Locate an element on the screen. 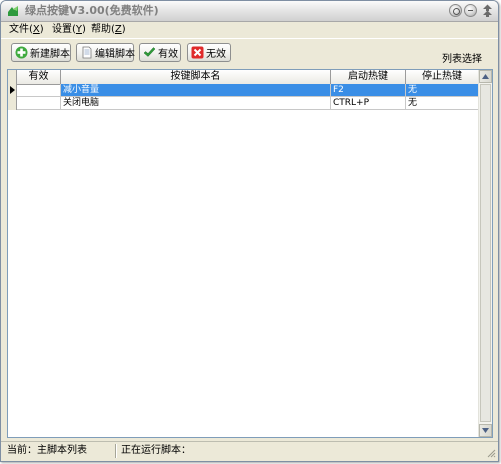  menu-help: 帮助(Z) is located at coordinates (108, 29).